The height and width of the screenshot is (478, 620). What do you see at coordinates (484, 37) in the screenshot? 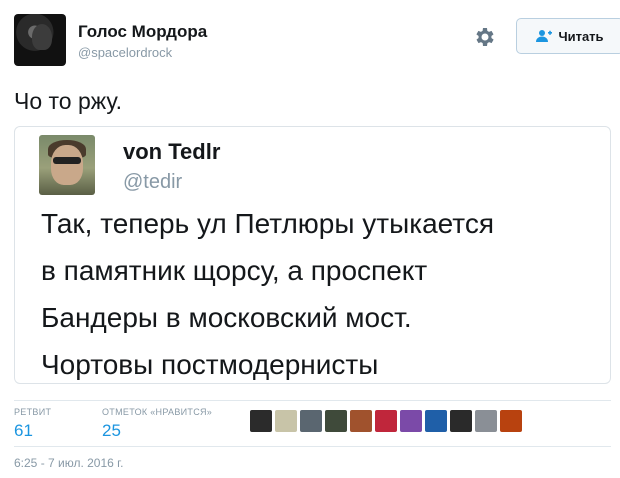
I see `gear-icon` at bounding box center [484, 37].